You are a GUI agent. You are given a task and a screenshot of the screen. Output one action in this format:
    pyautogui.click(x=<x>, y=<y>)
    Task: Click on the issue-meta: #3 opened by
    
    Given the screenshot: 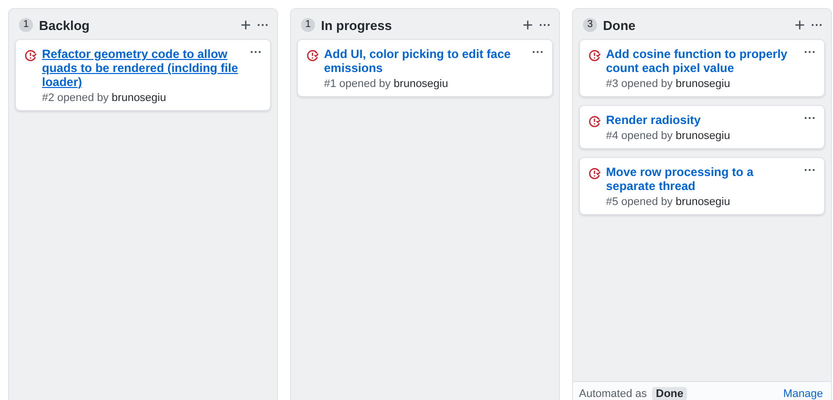 What is the action you would take?
    pyautogui.click(x=639, y=84)
    